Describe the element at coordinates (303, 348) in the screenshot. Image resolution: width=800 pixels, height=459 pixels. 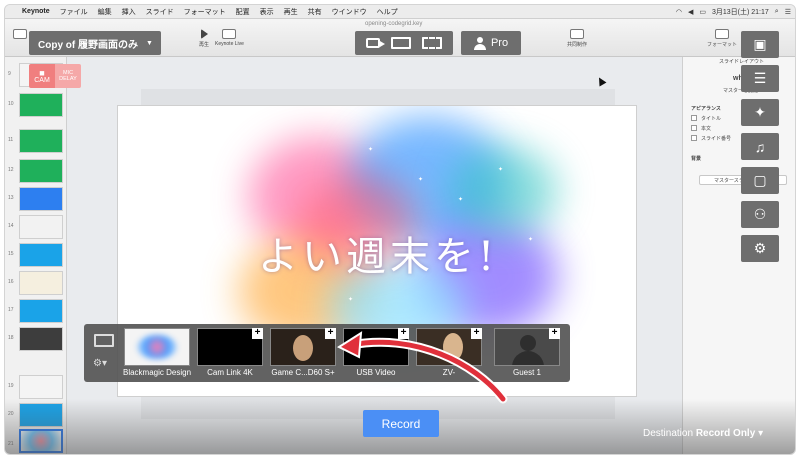
I see `presenter-face` at that location.